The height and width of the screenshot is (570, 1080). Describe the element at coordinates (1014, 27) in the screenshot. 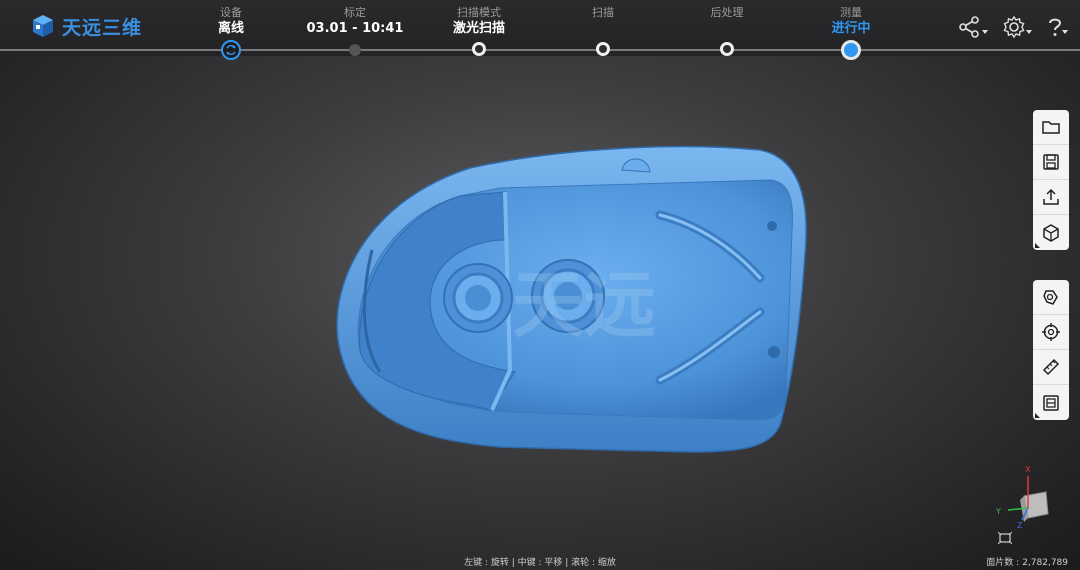

I see `settings-icon` at that location.